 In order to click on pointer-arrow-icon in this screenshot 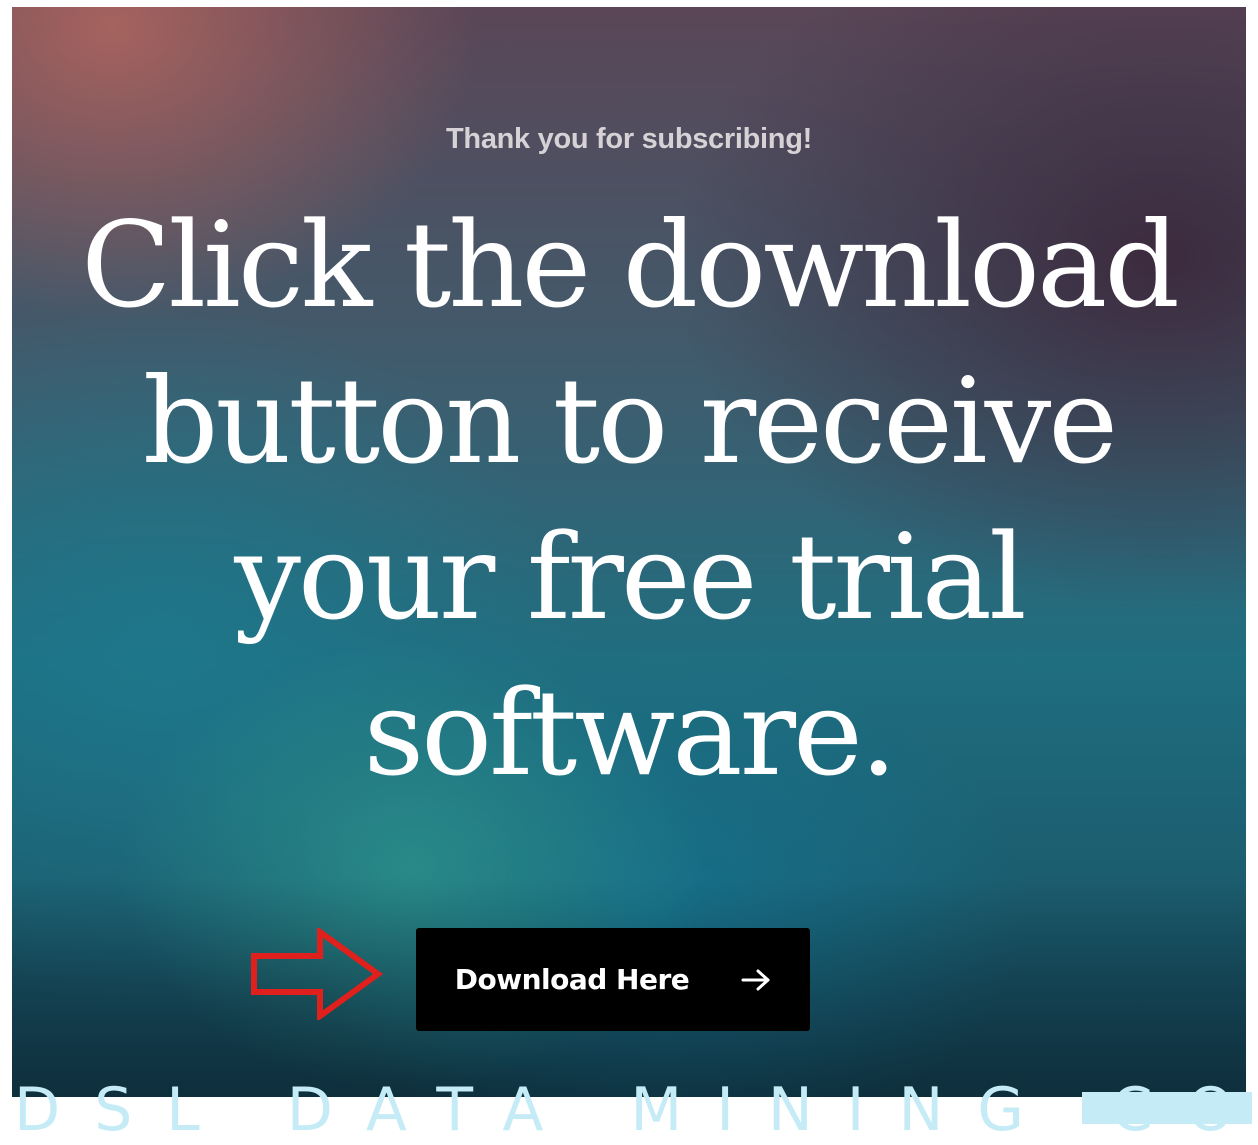, I will do `click(317, 974)`.